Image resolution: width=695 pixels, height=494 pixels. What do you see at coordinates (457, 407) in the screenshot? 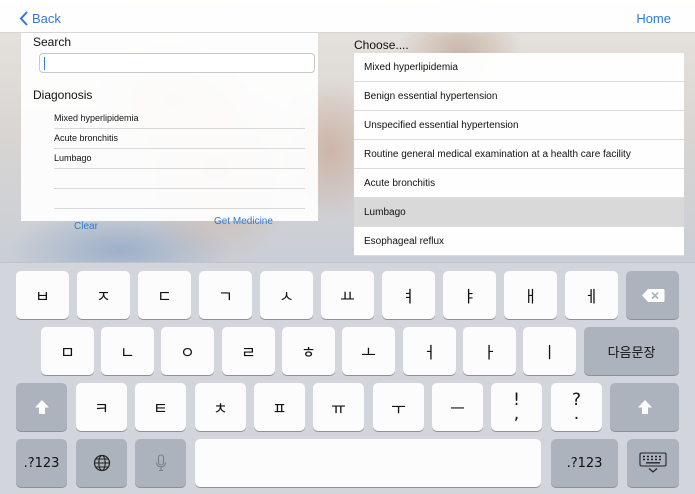
I see `key: ㅡ` at bounding box center [457, 407].